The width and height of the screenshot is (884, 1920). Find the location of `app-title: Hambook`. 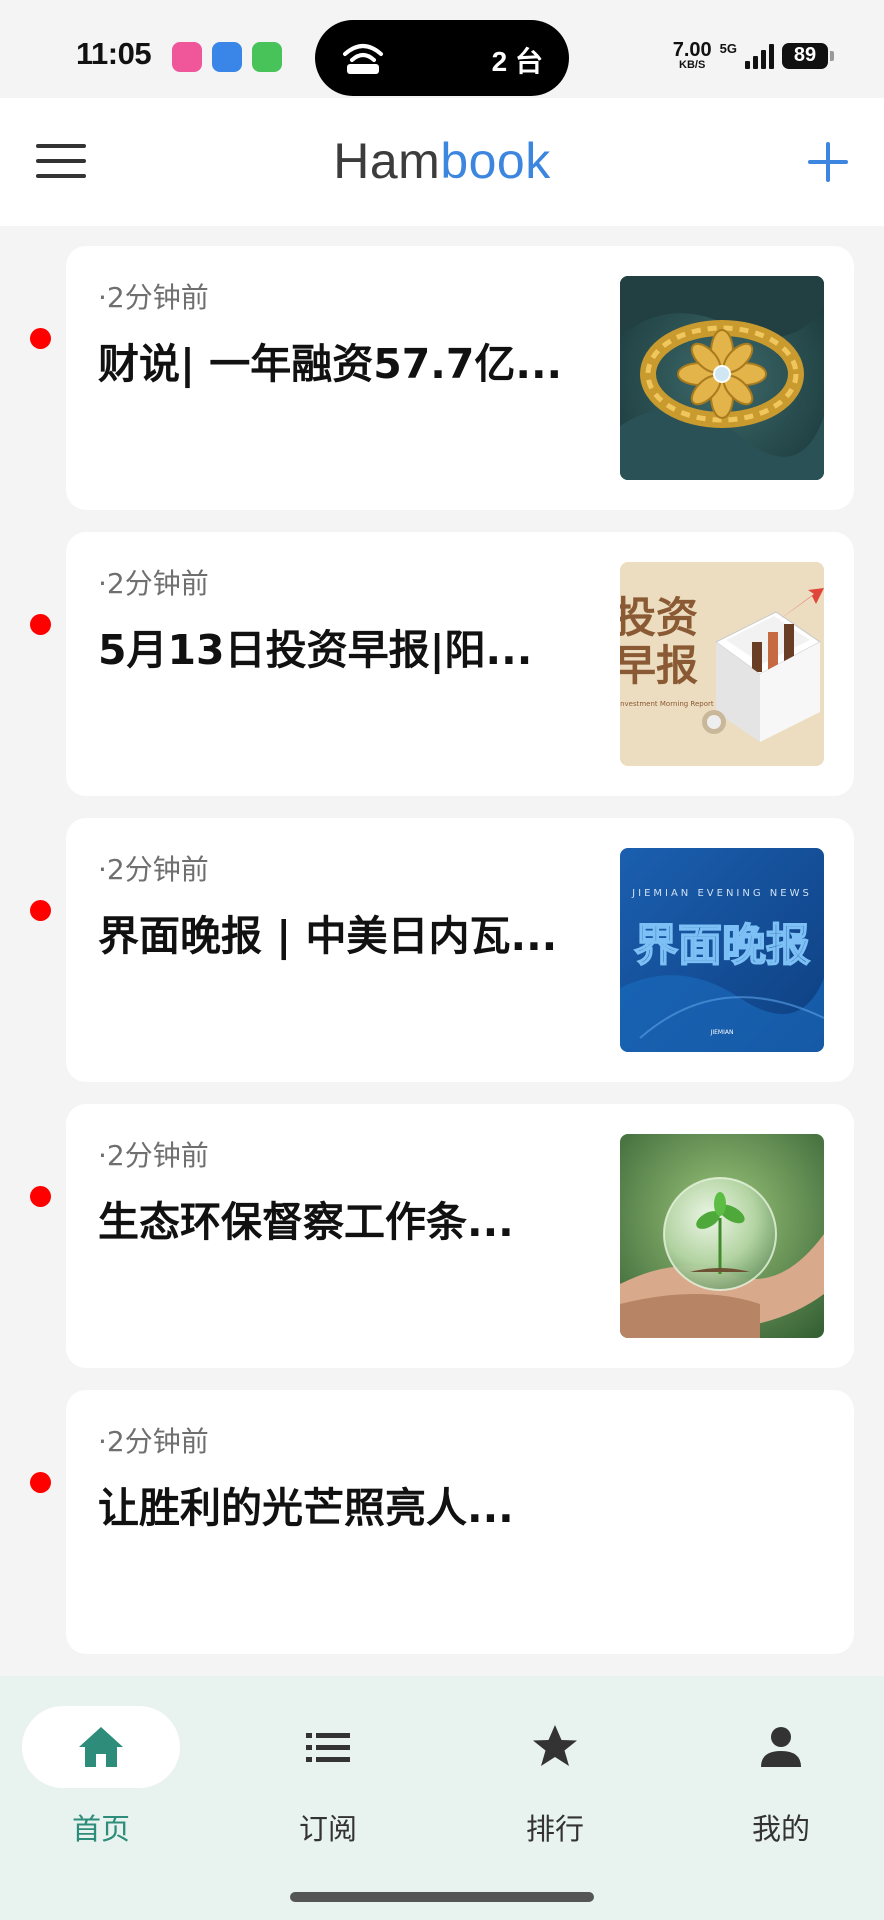

app-title: Hambook is located at coordinates (442, 161).